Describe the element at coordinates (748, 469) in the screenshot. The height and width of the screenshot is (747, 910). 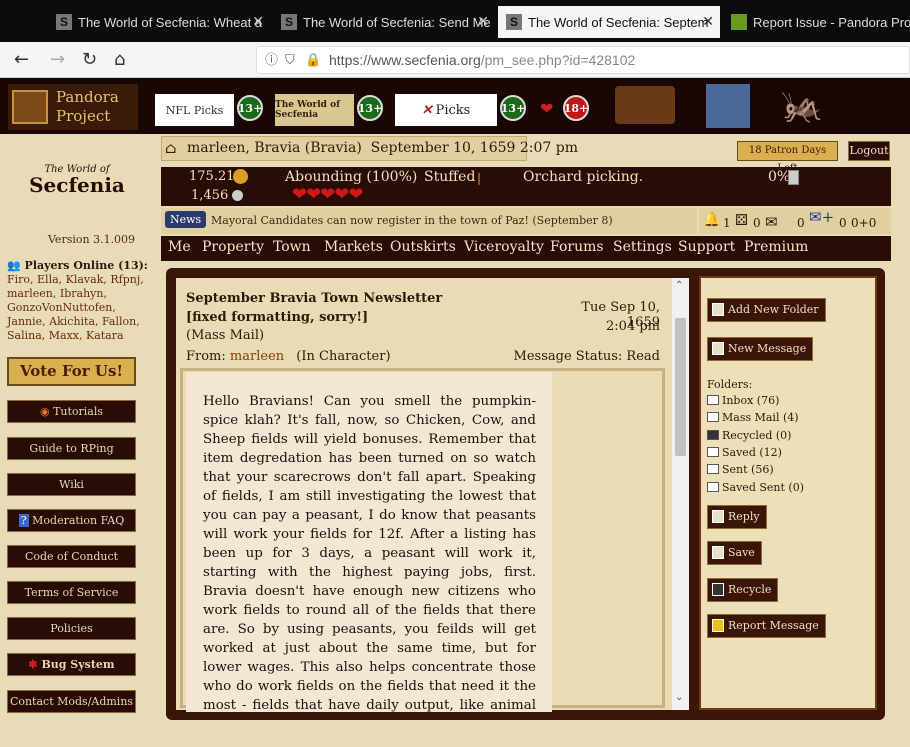
I see `folder-label: Sent (56)` at that location.